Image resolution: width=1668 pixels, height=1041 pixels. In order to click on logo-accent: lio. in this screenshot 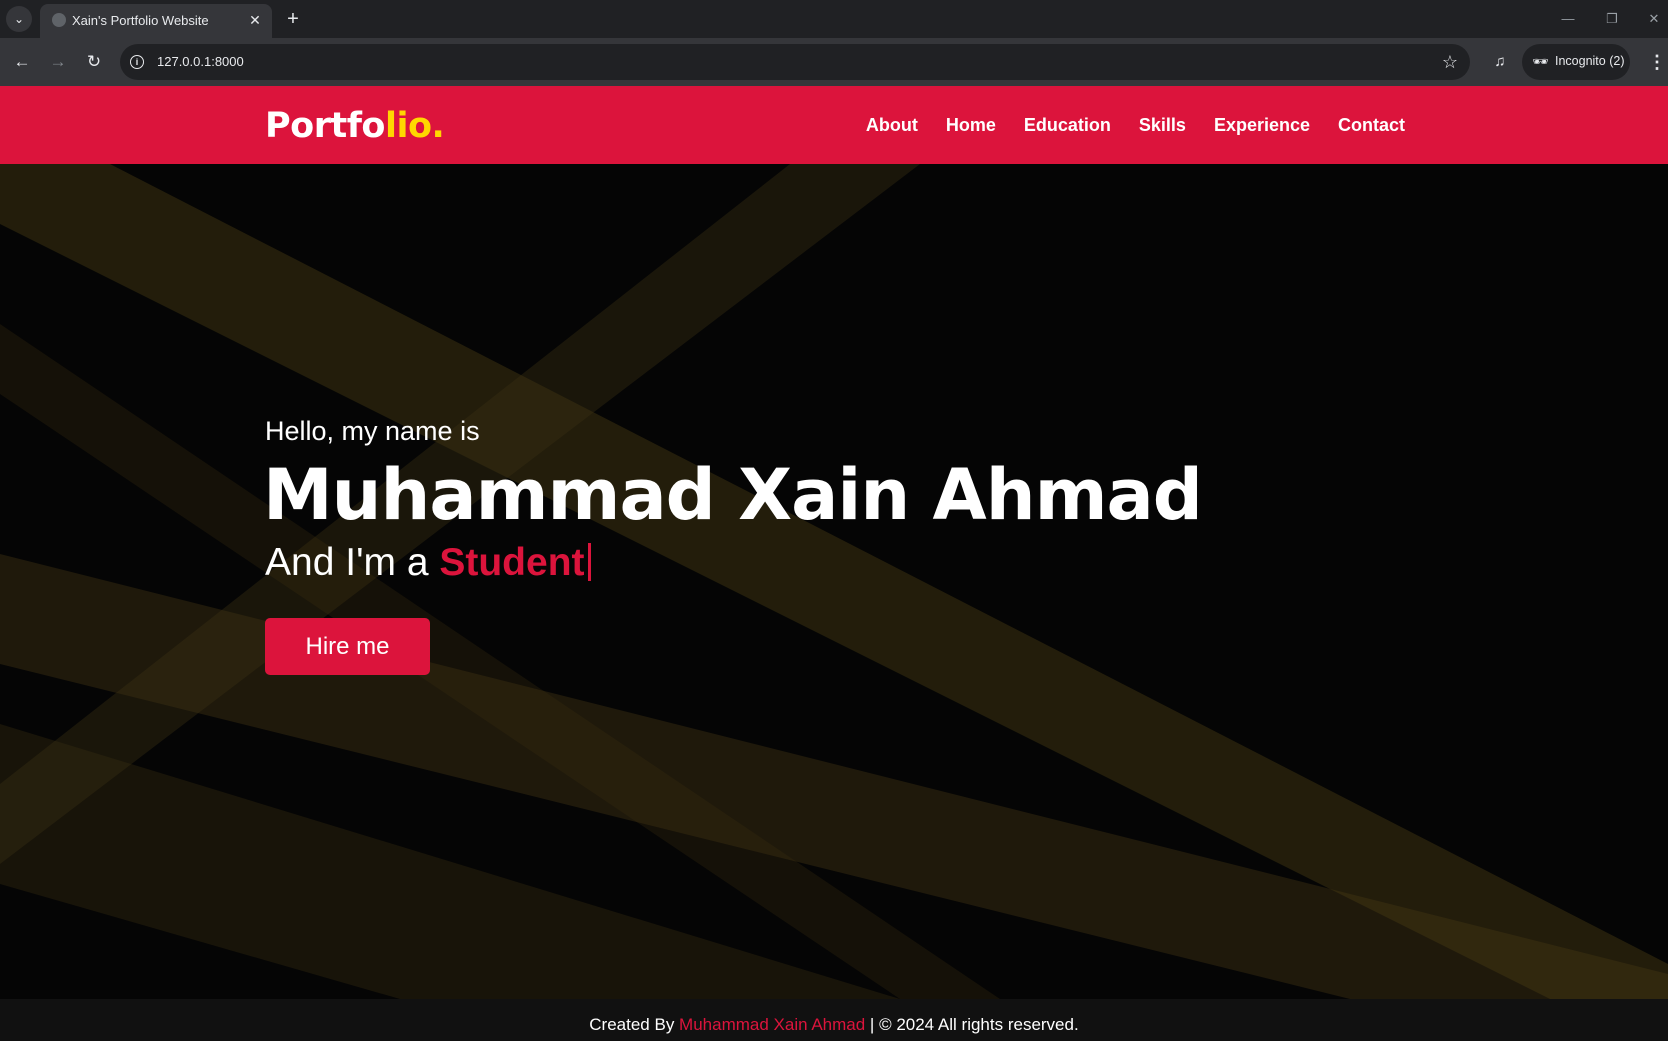, I will do `click(414, 126)`.